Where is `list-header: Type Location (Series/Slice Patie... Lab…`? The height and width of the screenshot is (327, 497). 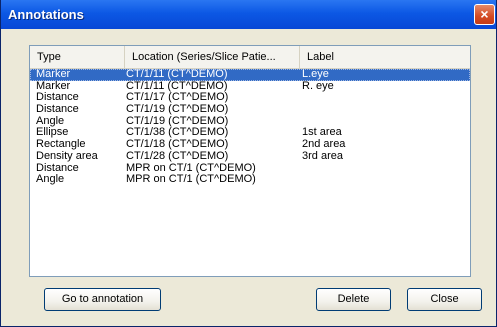
list-header: Type Location (Series/Slice Patie... Lab… is located at coordinates (250, 57).